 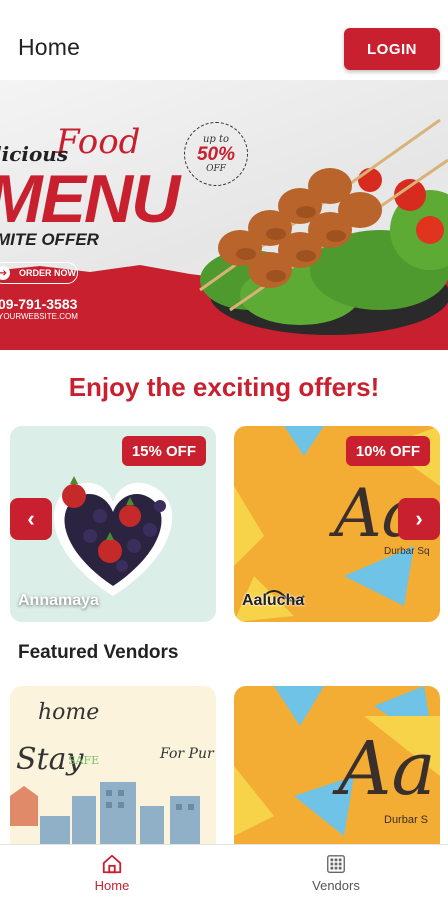 I want to click on banner-menu-text: MENU, so click(x=90, y=199).